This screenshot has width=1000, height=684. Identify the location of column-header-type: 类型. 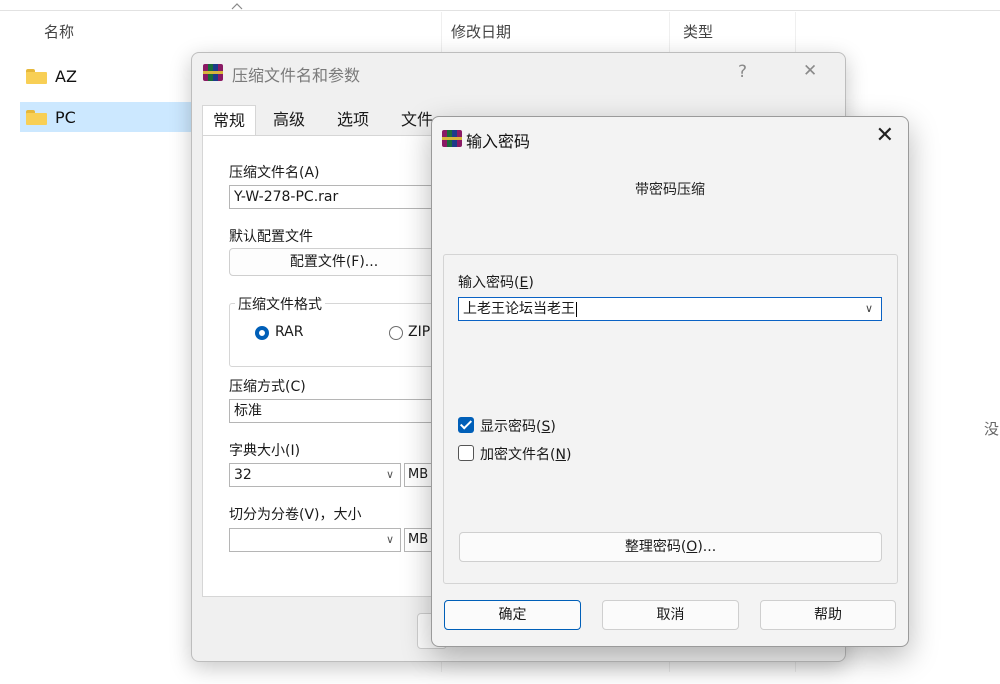
(698, 31).